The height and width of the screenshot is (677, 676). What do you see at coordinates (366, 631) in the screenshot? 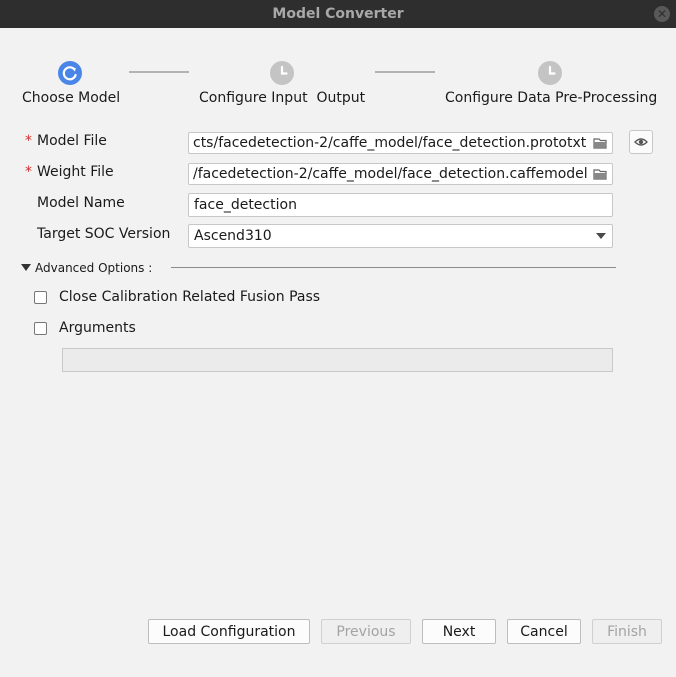
I see `previous-button: Previous` at bounding box center [366, 631].